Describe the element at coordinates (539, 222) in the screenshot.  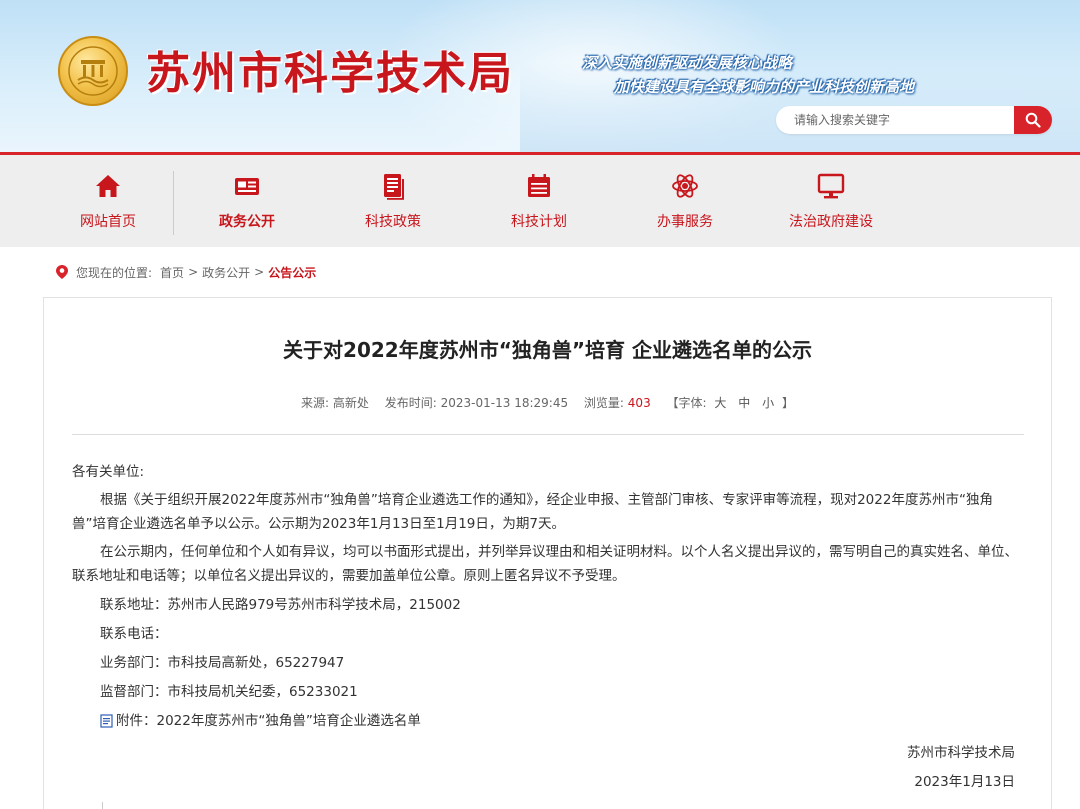
I see `nav-label: 科技计划` at that location.